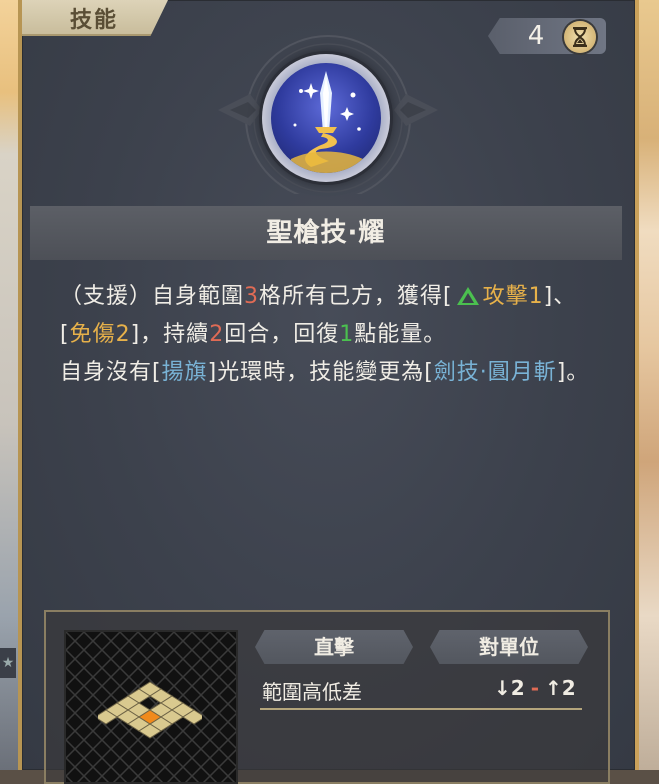 The image size is (659, 784). I want to click on desc-range-value: 3, so click(252, 296).